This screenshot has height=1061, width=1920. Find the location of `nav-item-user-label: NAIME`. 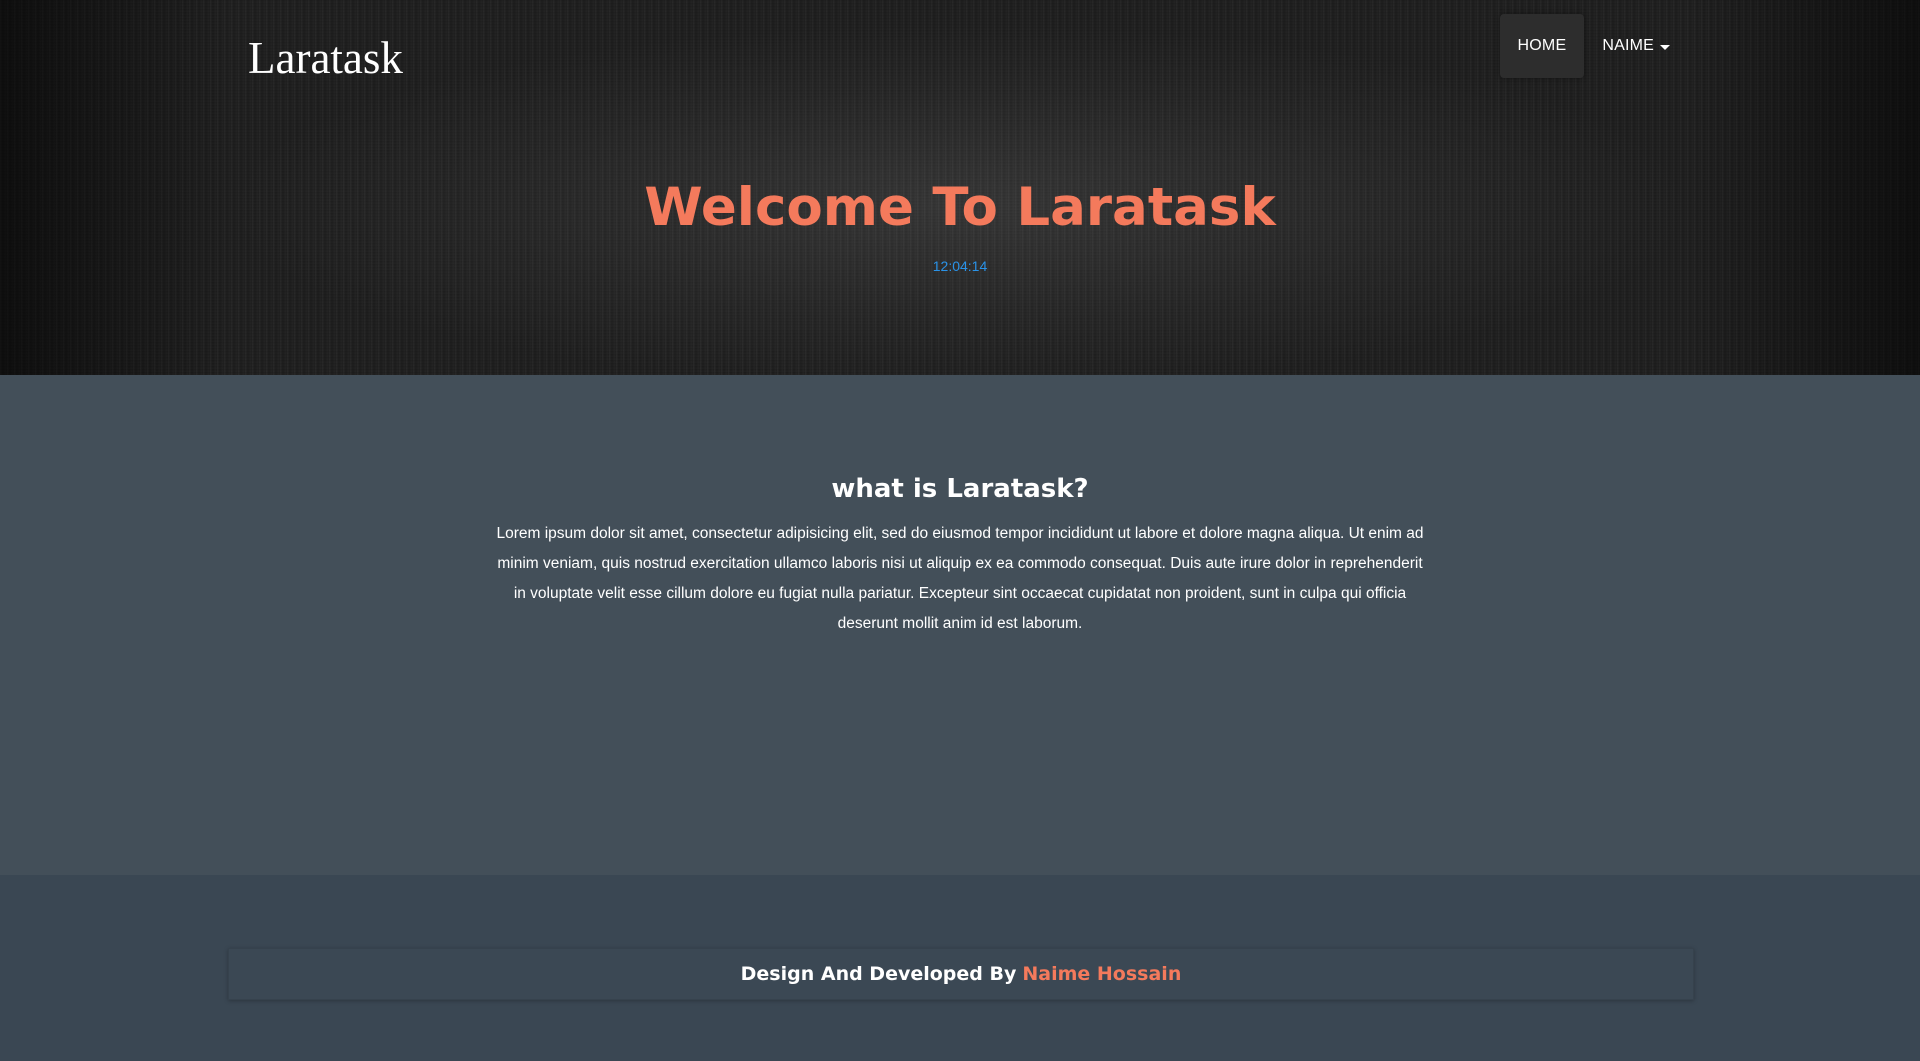

nav-item-user-label: NAIME is located at coordinates (1628, 45).